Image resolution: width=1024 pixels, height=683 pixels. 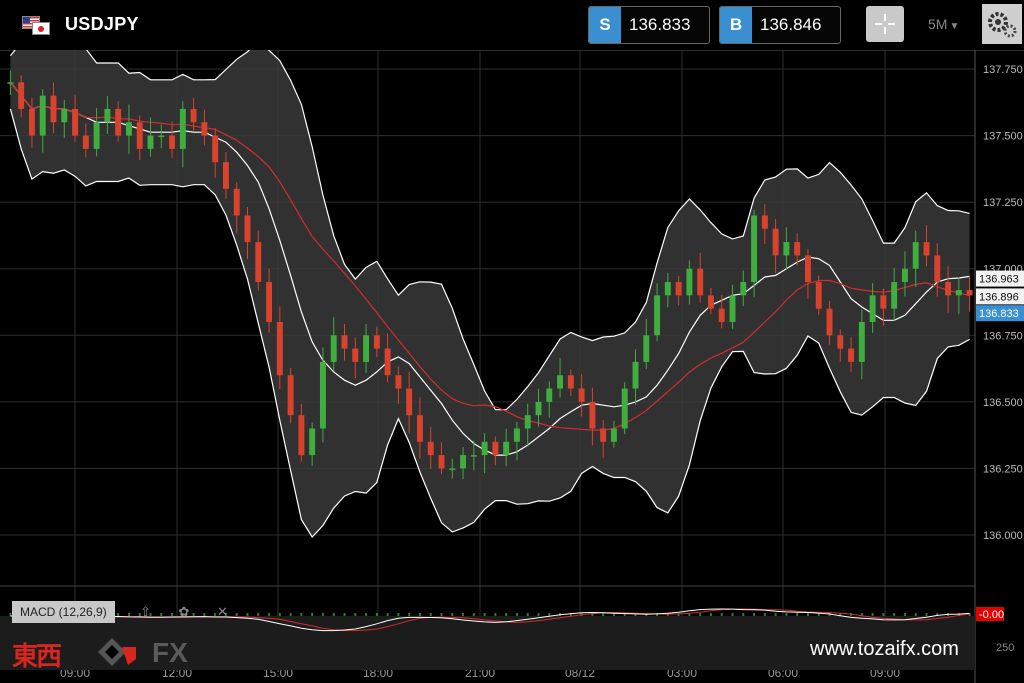 What do you see at coordinates (512, 25) in the screenshot?
I see `top-toolbar: USDJPY S 136.833 B 136.846 5M ▼` at bounding box center [512, 25].